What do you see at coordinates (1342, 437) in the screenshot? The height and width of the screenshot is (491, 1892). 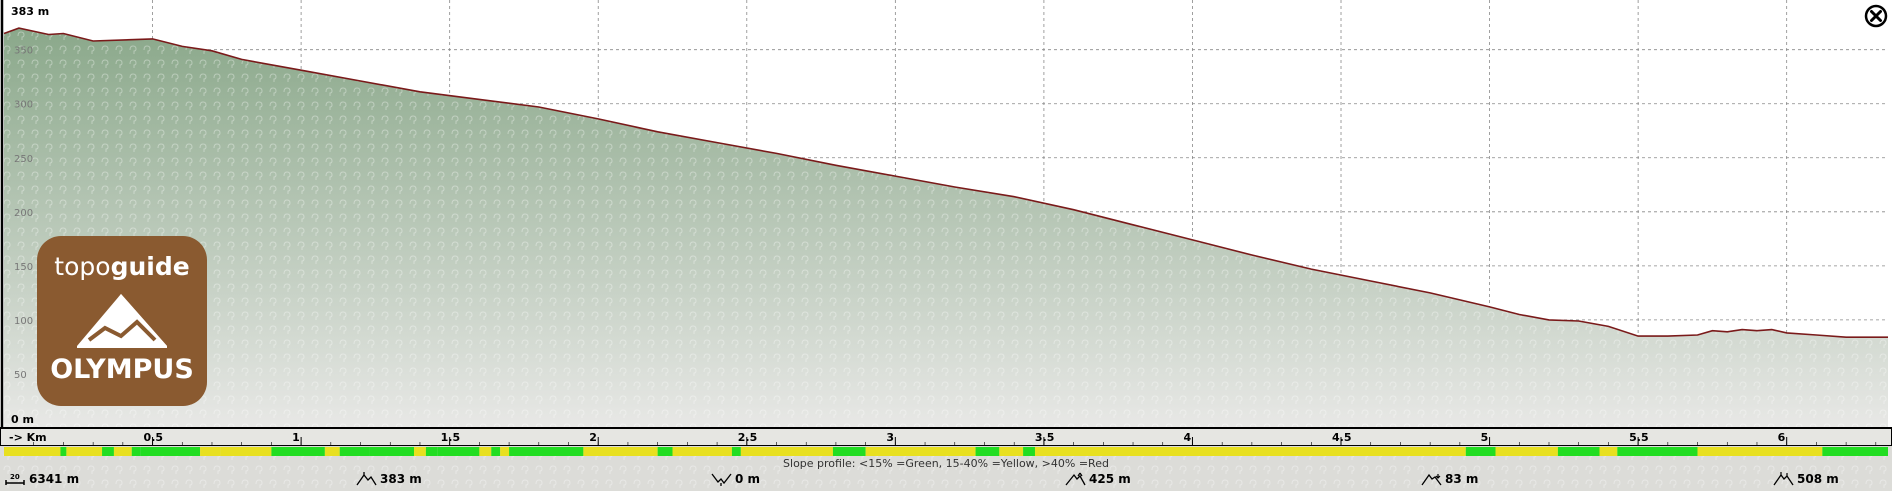 I see `x-tick-label: 4.5` at bounding box center [1342, 437].